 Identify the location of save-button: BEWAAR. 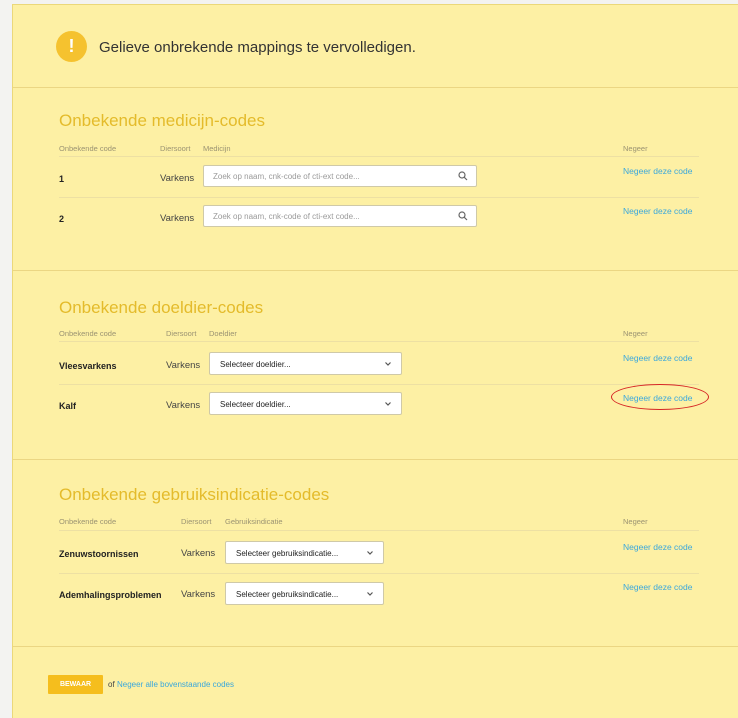
(75, 684).